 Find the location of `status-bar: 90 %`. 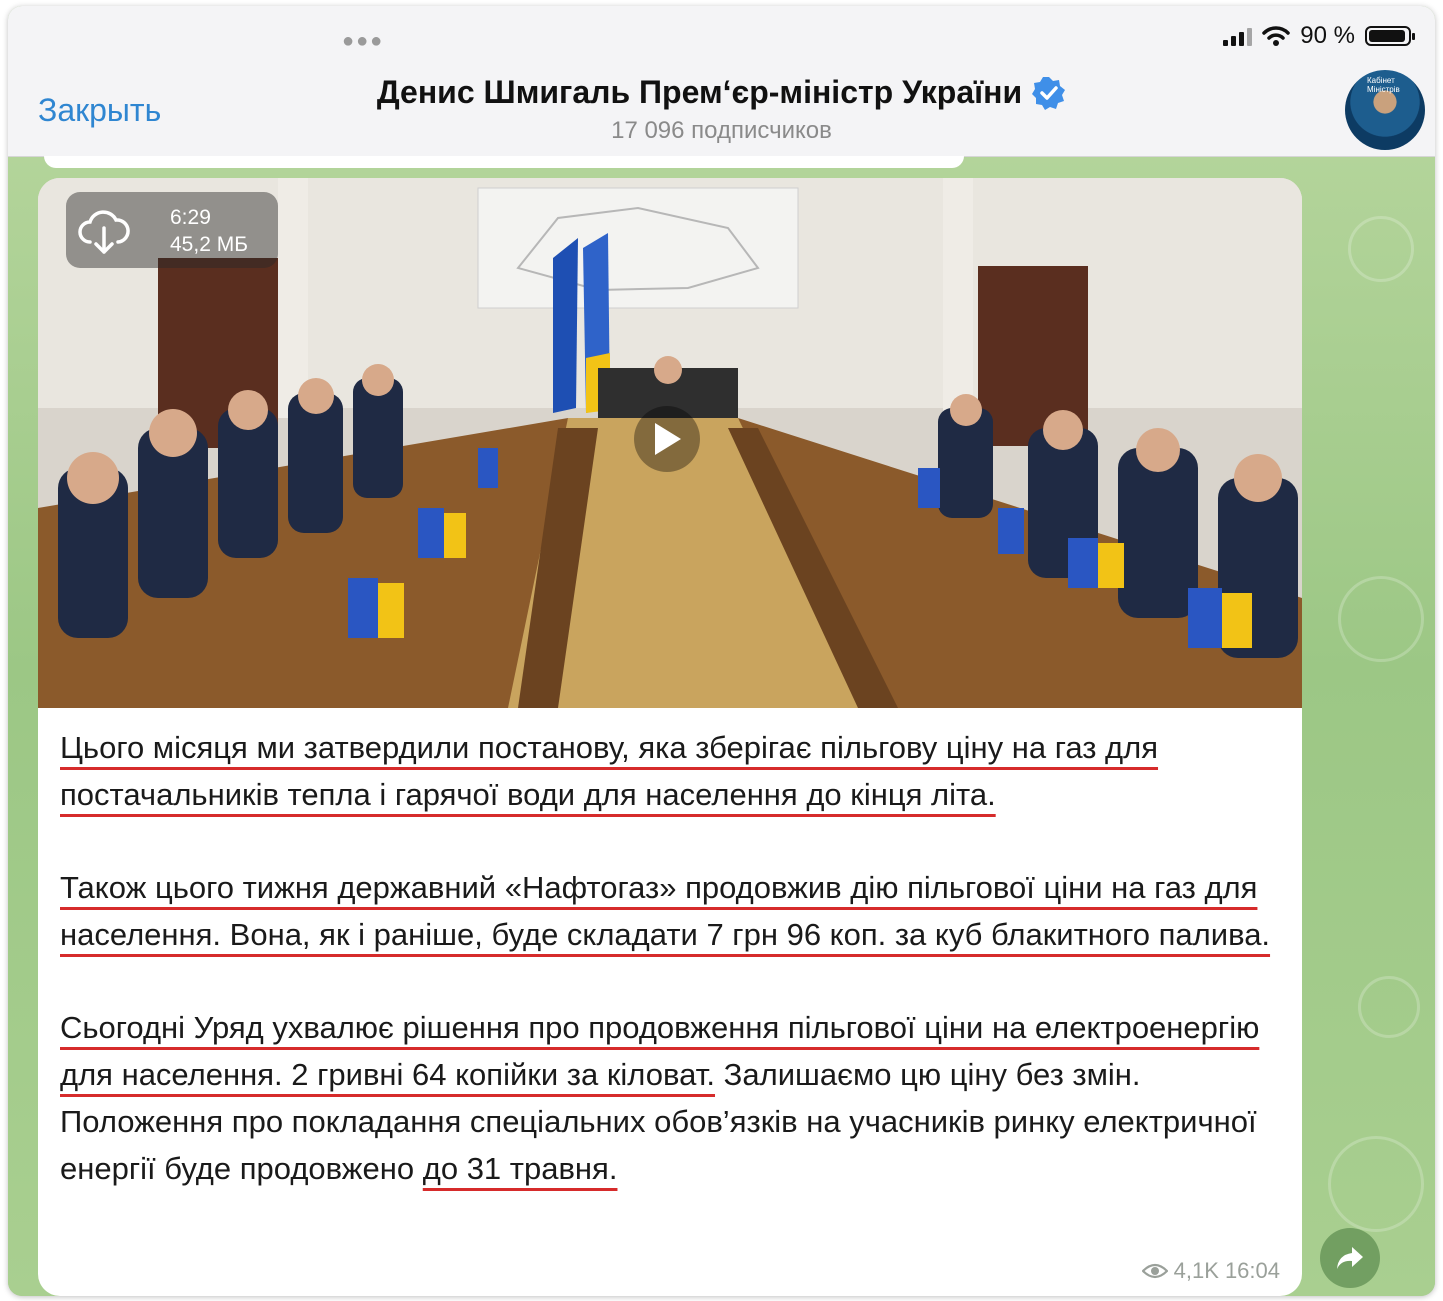

status-bar: 90 % is located at coordinates (1319, 36).